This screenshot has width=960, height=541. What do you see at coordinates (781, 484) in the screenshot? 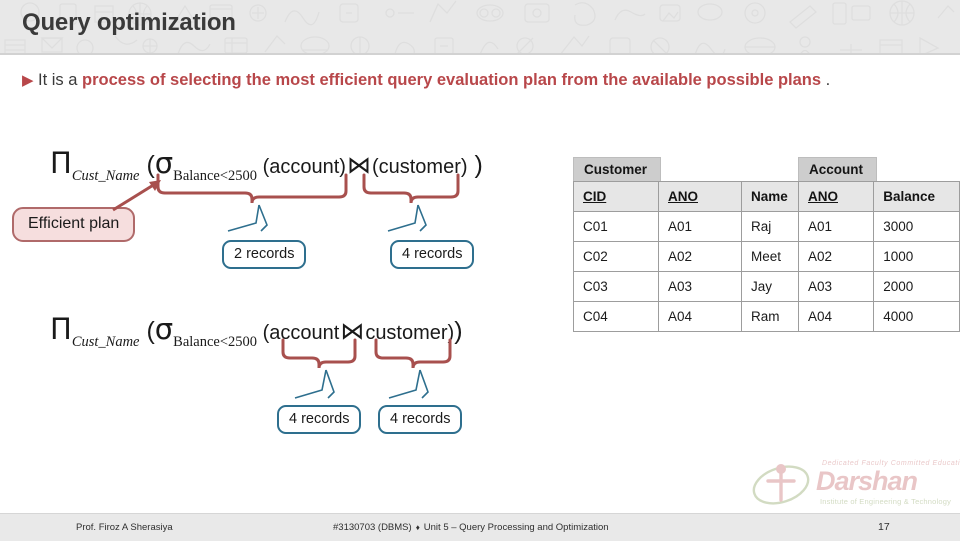
I see `darshan-emblem-icon` at bounding box center [781, 484].